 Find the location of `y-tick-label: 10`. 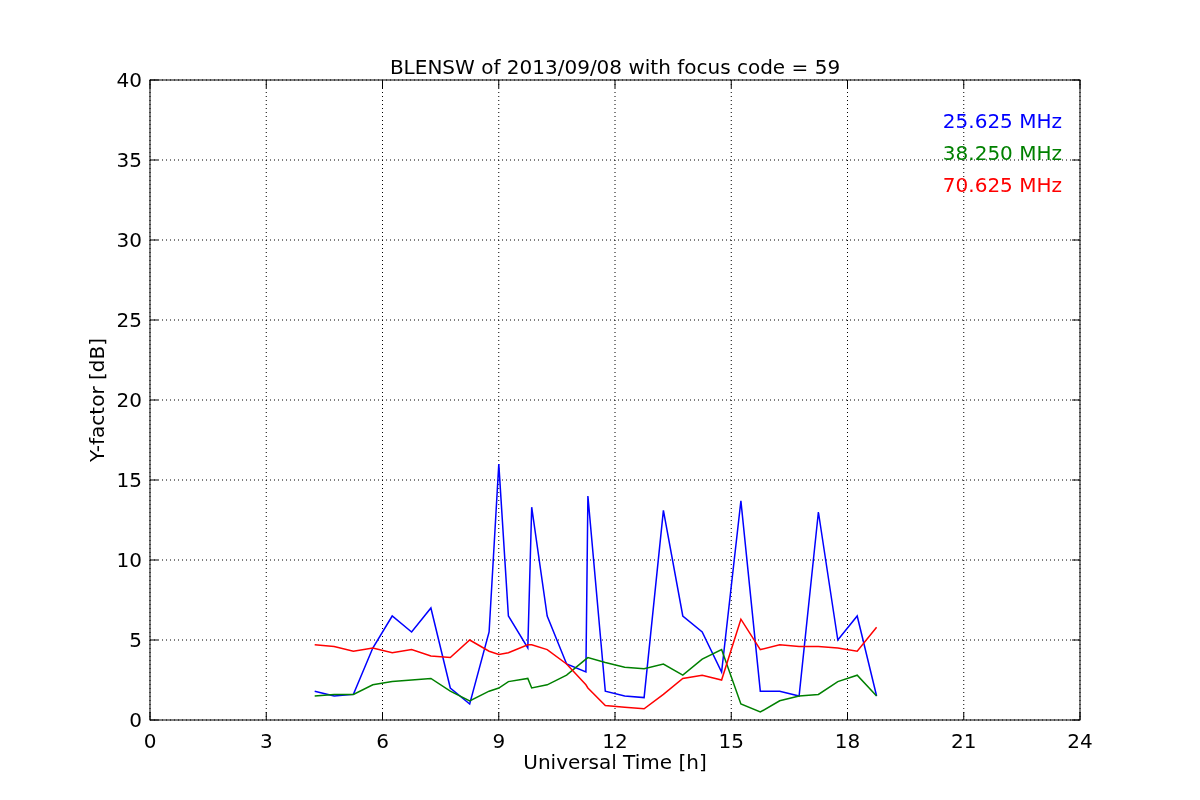

y-tick-label: 10 is located at coordinates (129, 560).